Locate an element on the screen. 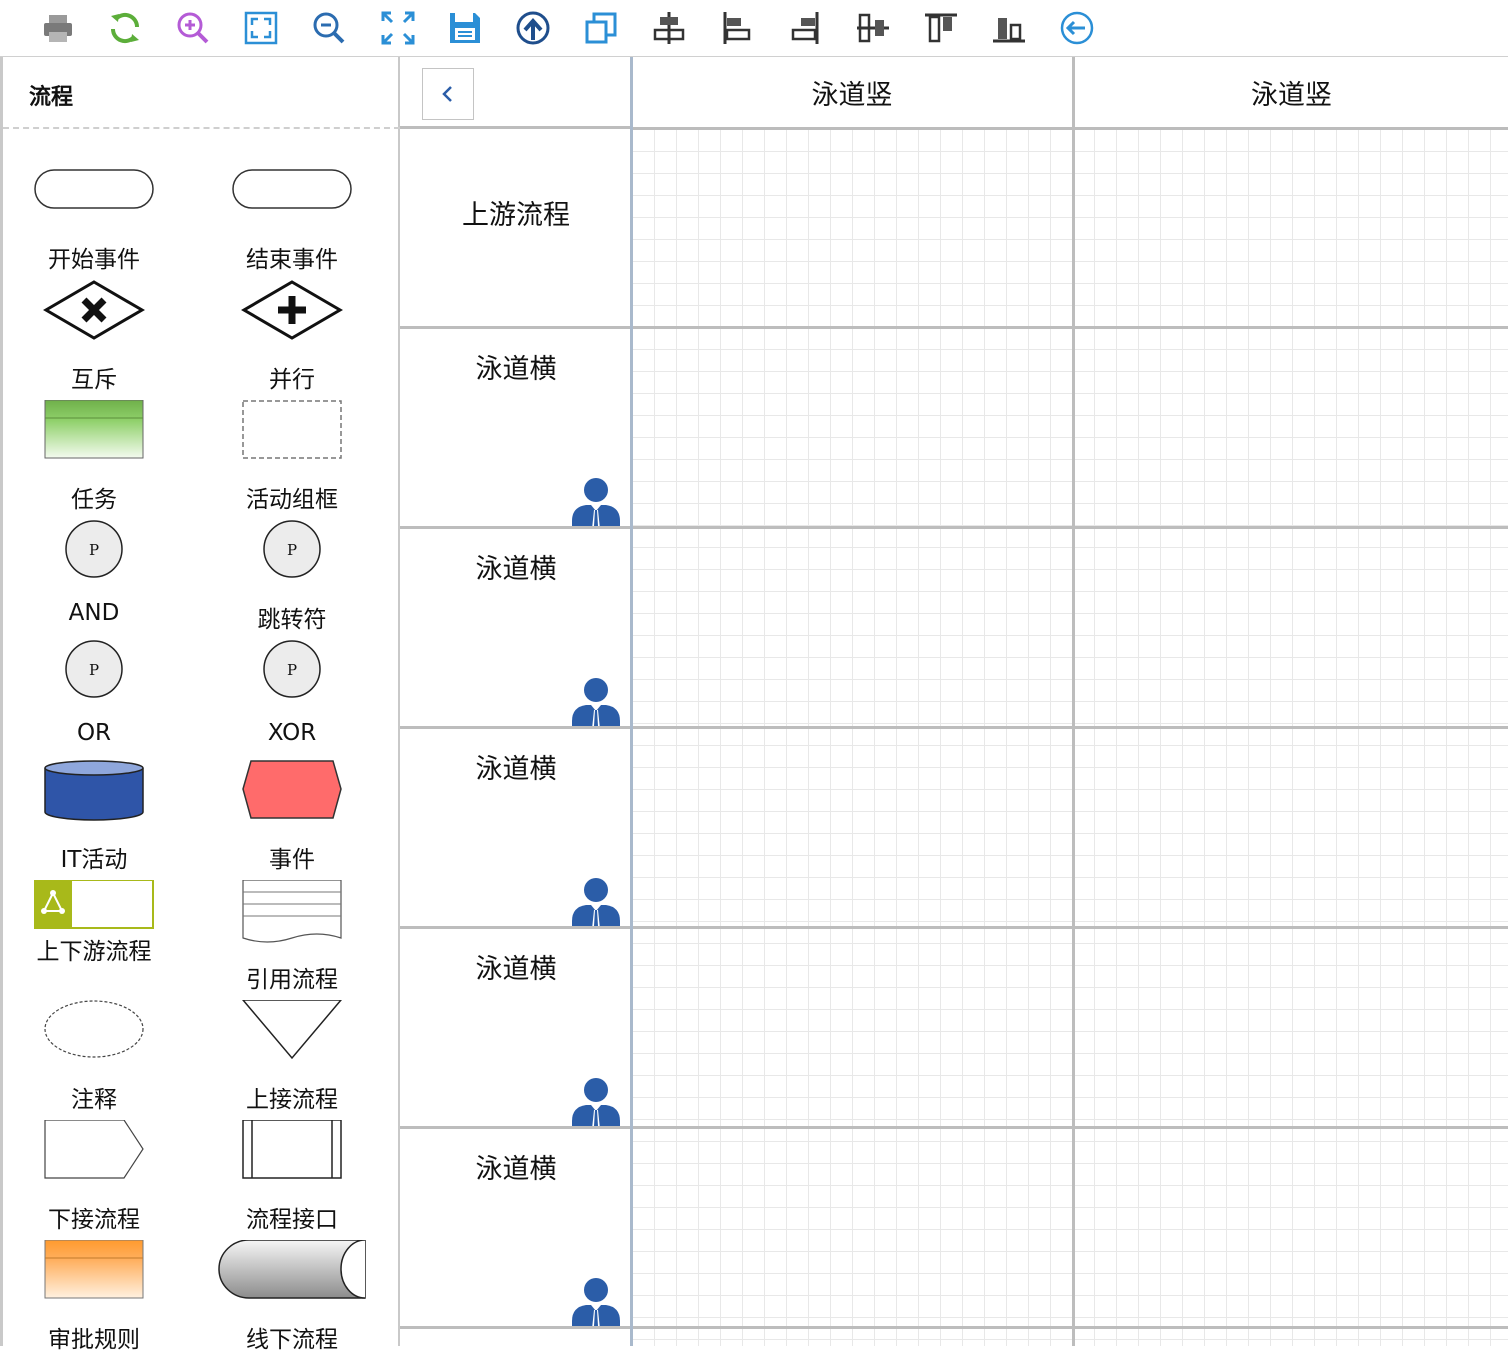 This screenshot has height=1354, width=1508. upload-icon is located at coordinates (533, 28).